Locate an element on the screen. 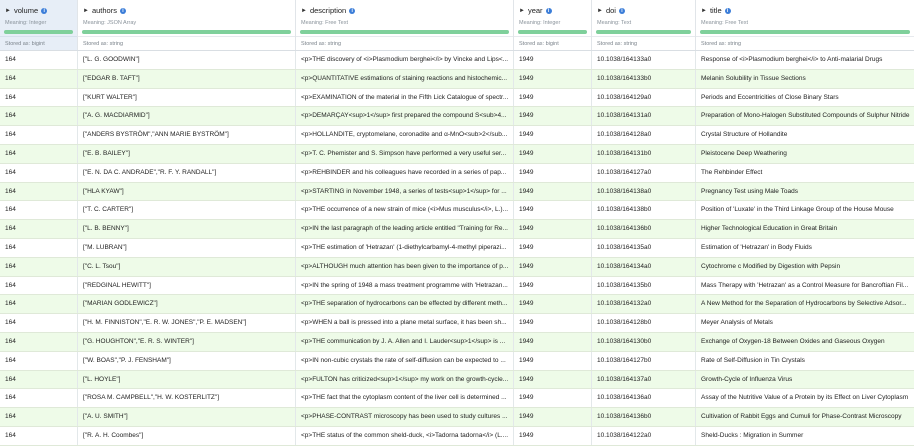 The height and width of the screenshot is (446, 914). table-cell-authors: ["REDGINAL HEWITT"] is located at coordinates (187, 285).